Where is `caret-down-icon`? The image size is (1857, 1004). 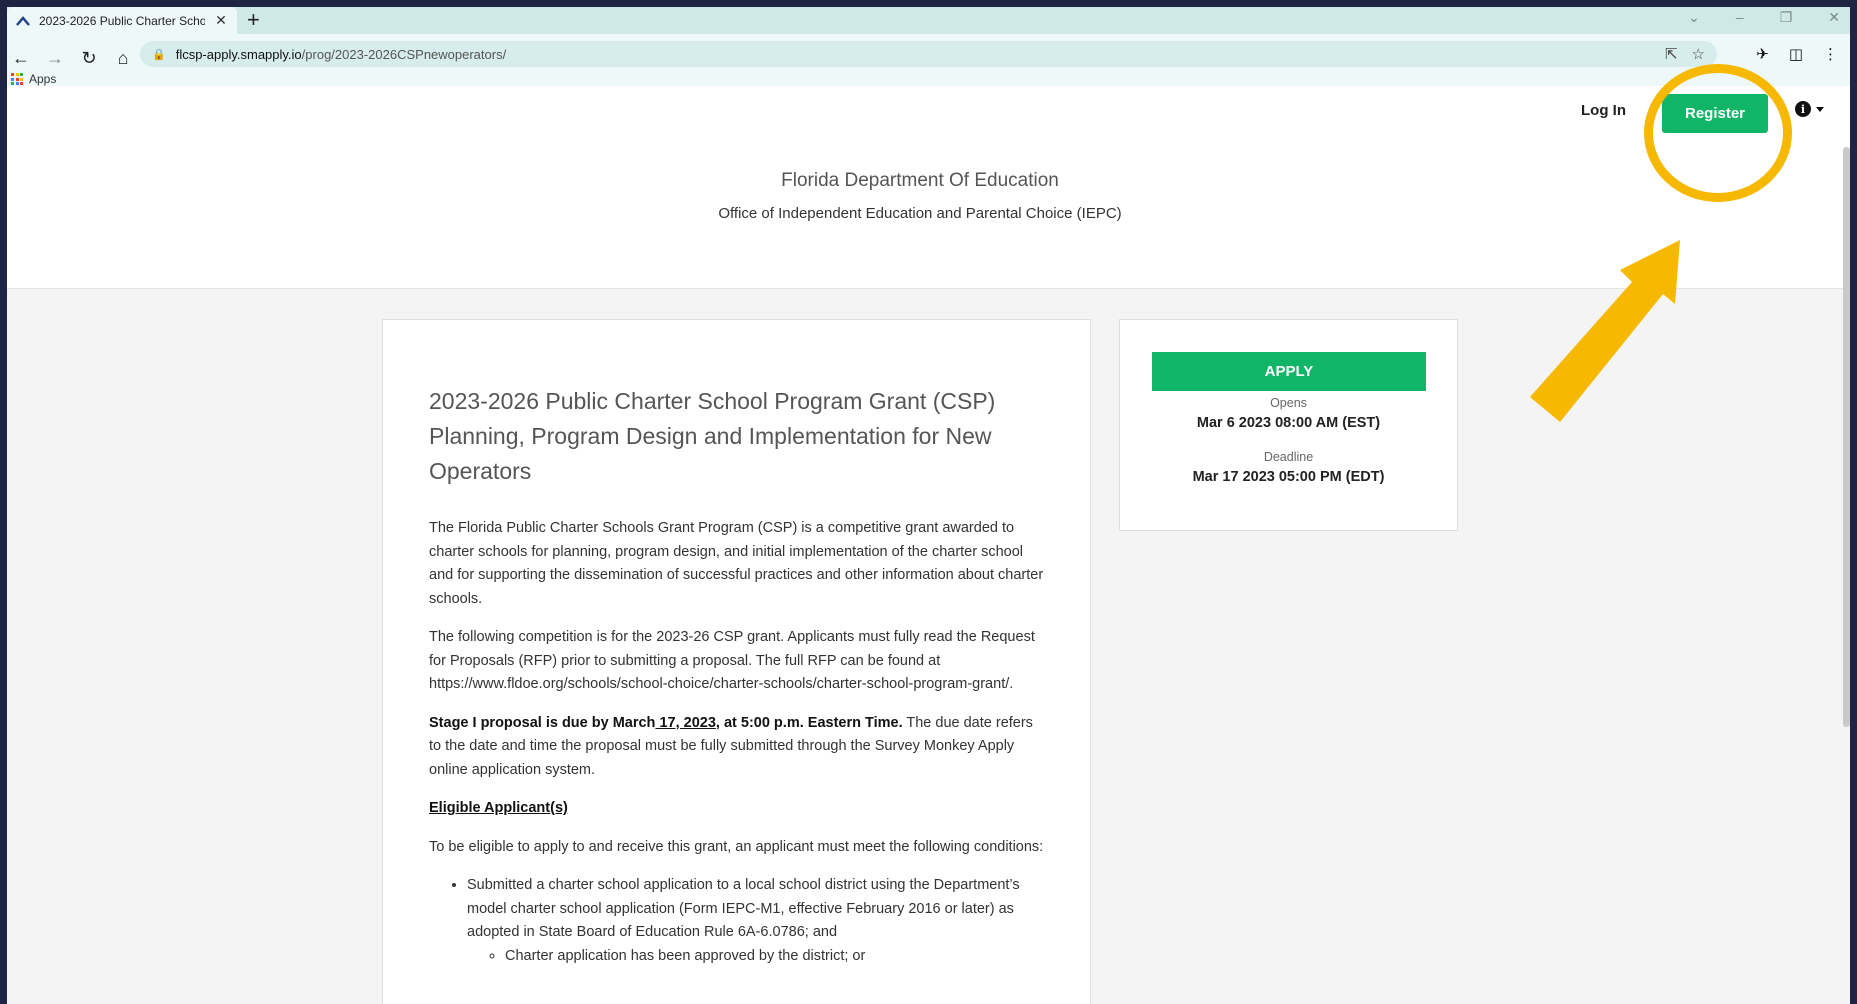 caret-down-icon is located at coordinates (1820, 109).